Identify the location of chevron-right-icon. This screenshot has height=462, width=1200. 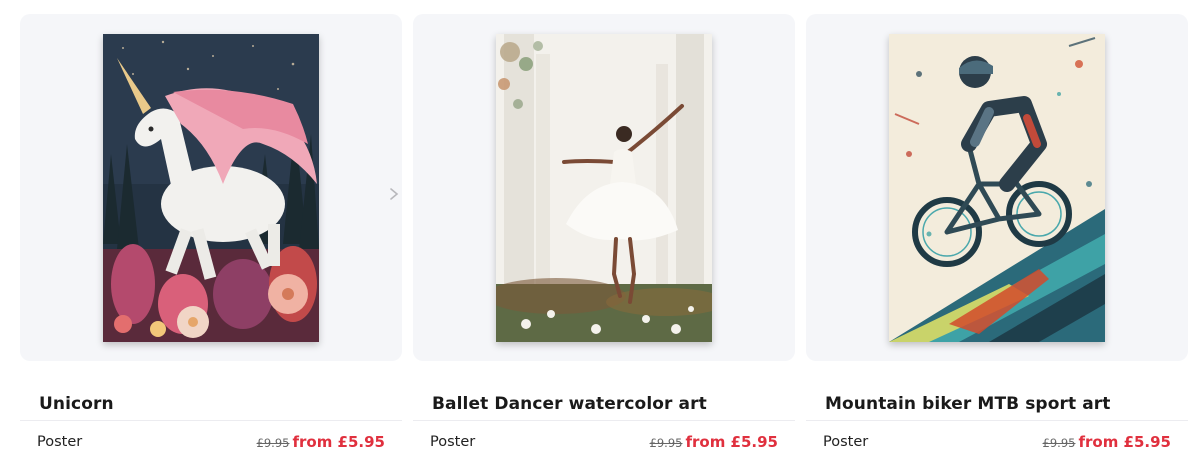
(394, 194).